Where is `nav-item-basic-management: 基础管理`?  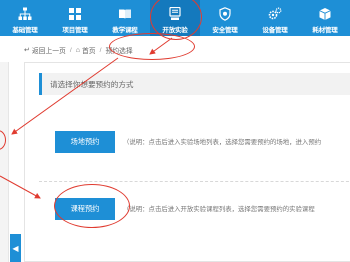 nav-item-basic-management: 基础管理 is located at coordinates (25, 18).